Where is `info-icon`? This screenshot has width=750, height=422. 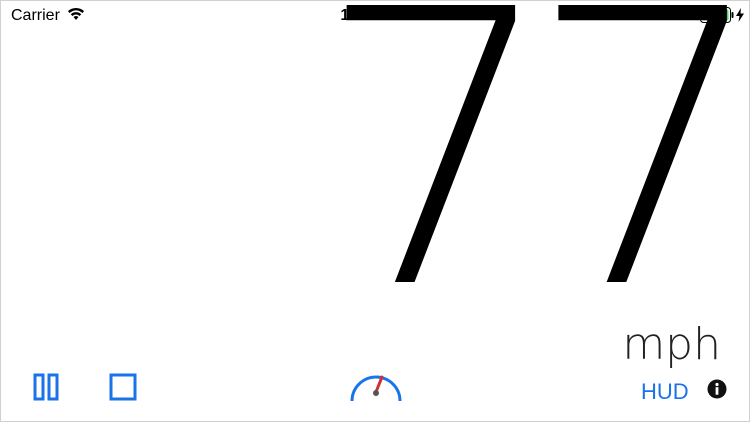 info-icon is located at coordinates (717, 389).